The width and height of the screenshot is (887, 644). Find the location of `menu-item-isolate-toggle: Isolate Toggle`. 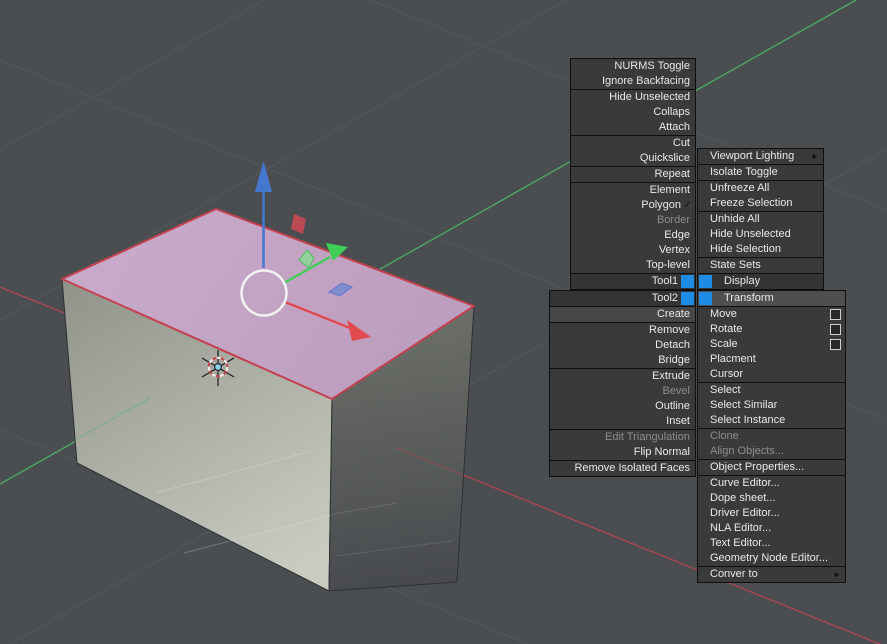

menu-item-isolate-toggle: Isolate Toggle is located at coordinates (760, 172).